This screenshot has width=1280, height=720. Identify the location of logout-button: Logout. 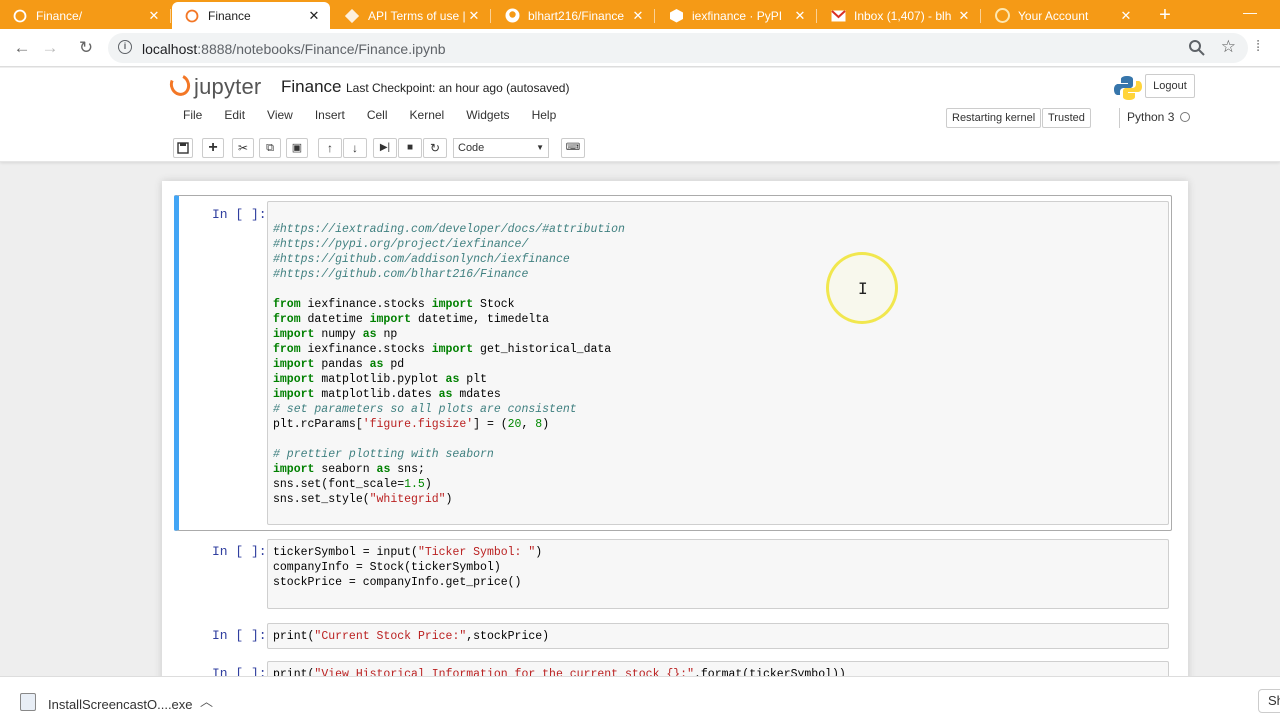
(1170, 86).